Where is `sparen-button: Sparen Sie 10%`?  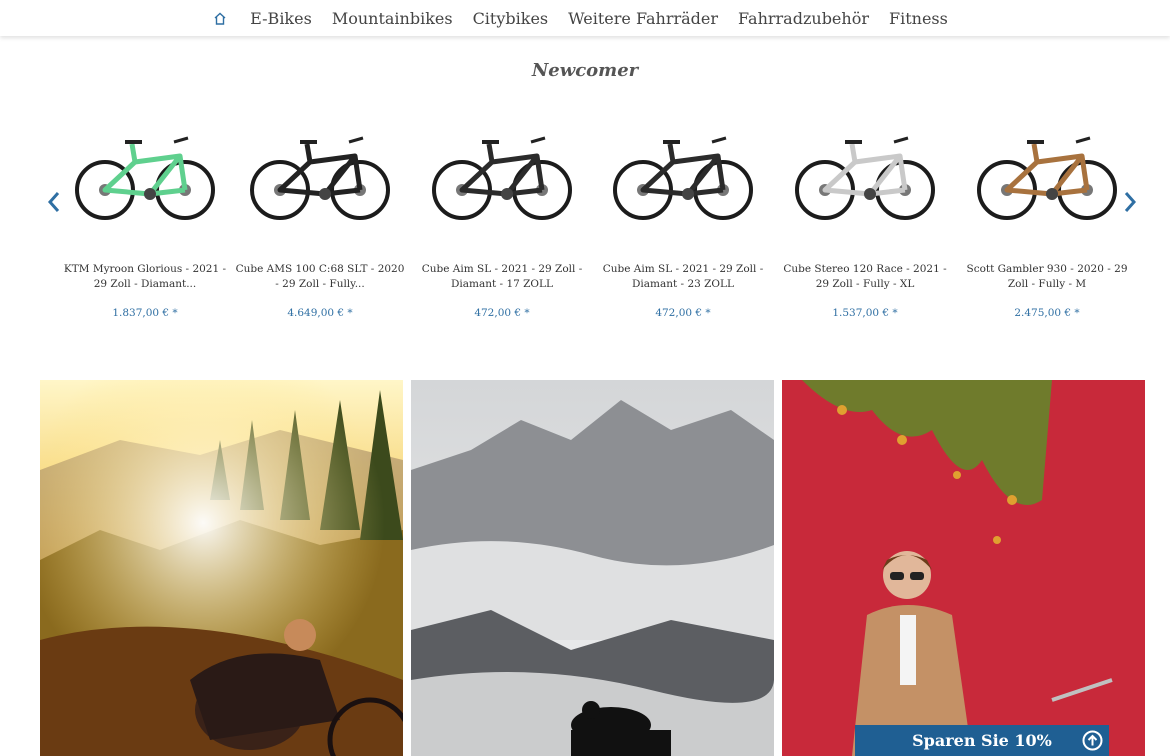 sparen-button: Sparen Sie 10% is located at coordinates (982, 740).